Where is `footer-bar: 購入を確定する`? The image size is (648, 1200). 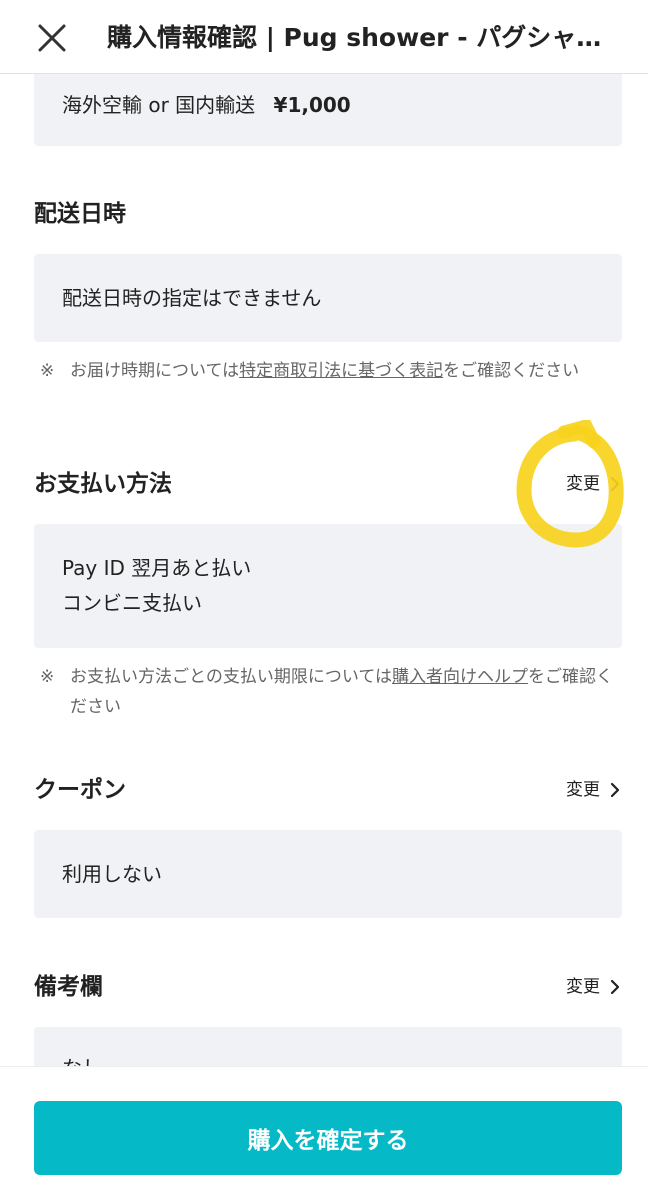
footer-bar: 購入を確定する is located at coordinates (324, 1133).